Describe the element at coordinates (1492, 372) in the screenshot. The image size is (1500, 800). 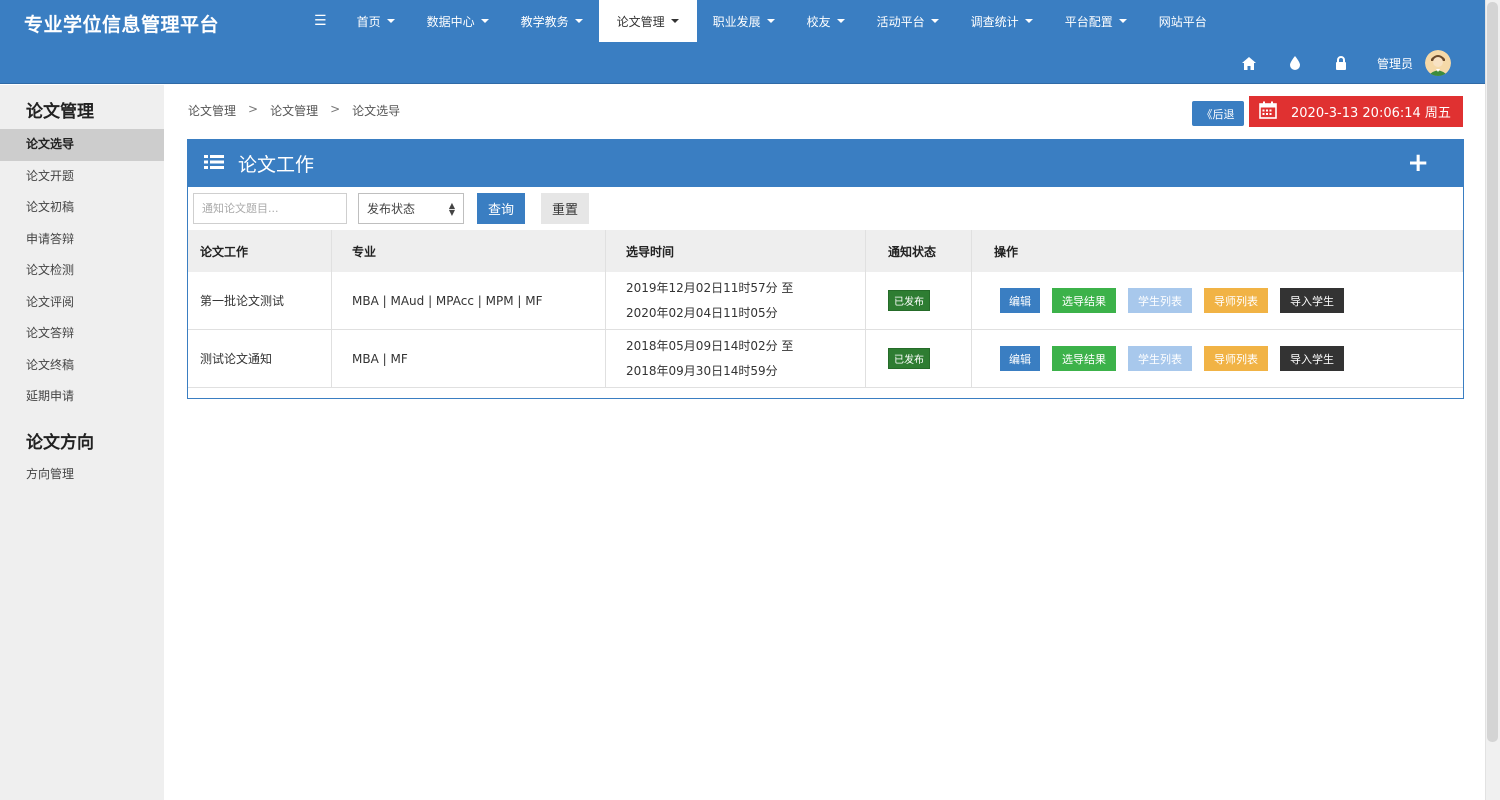
I see `scrollbar-thumb` at that location.